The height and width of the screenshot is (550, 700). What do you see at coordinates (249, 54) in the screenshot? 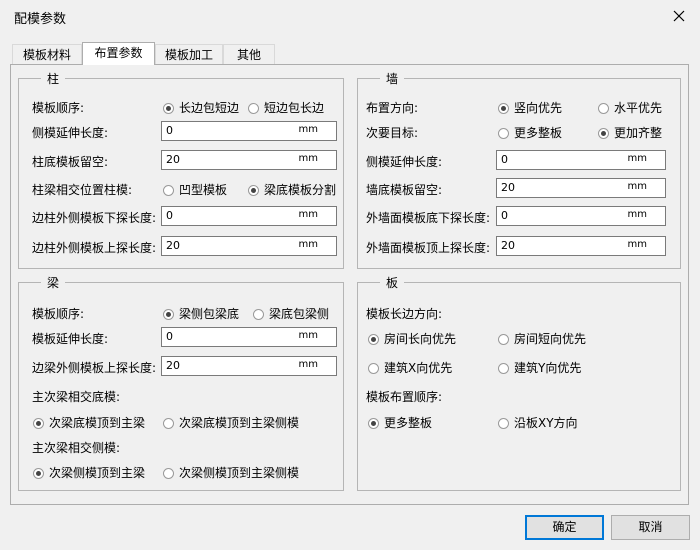
I see `tab-other: 其他` at bounding box center [249, 54].